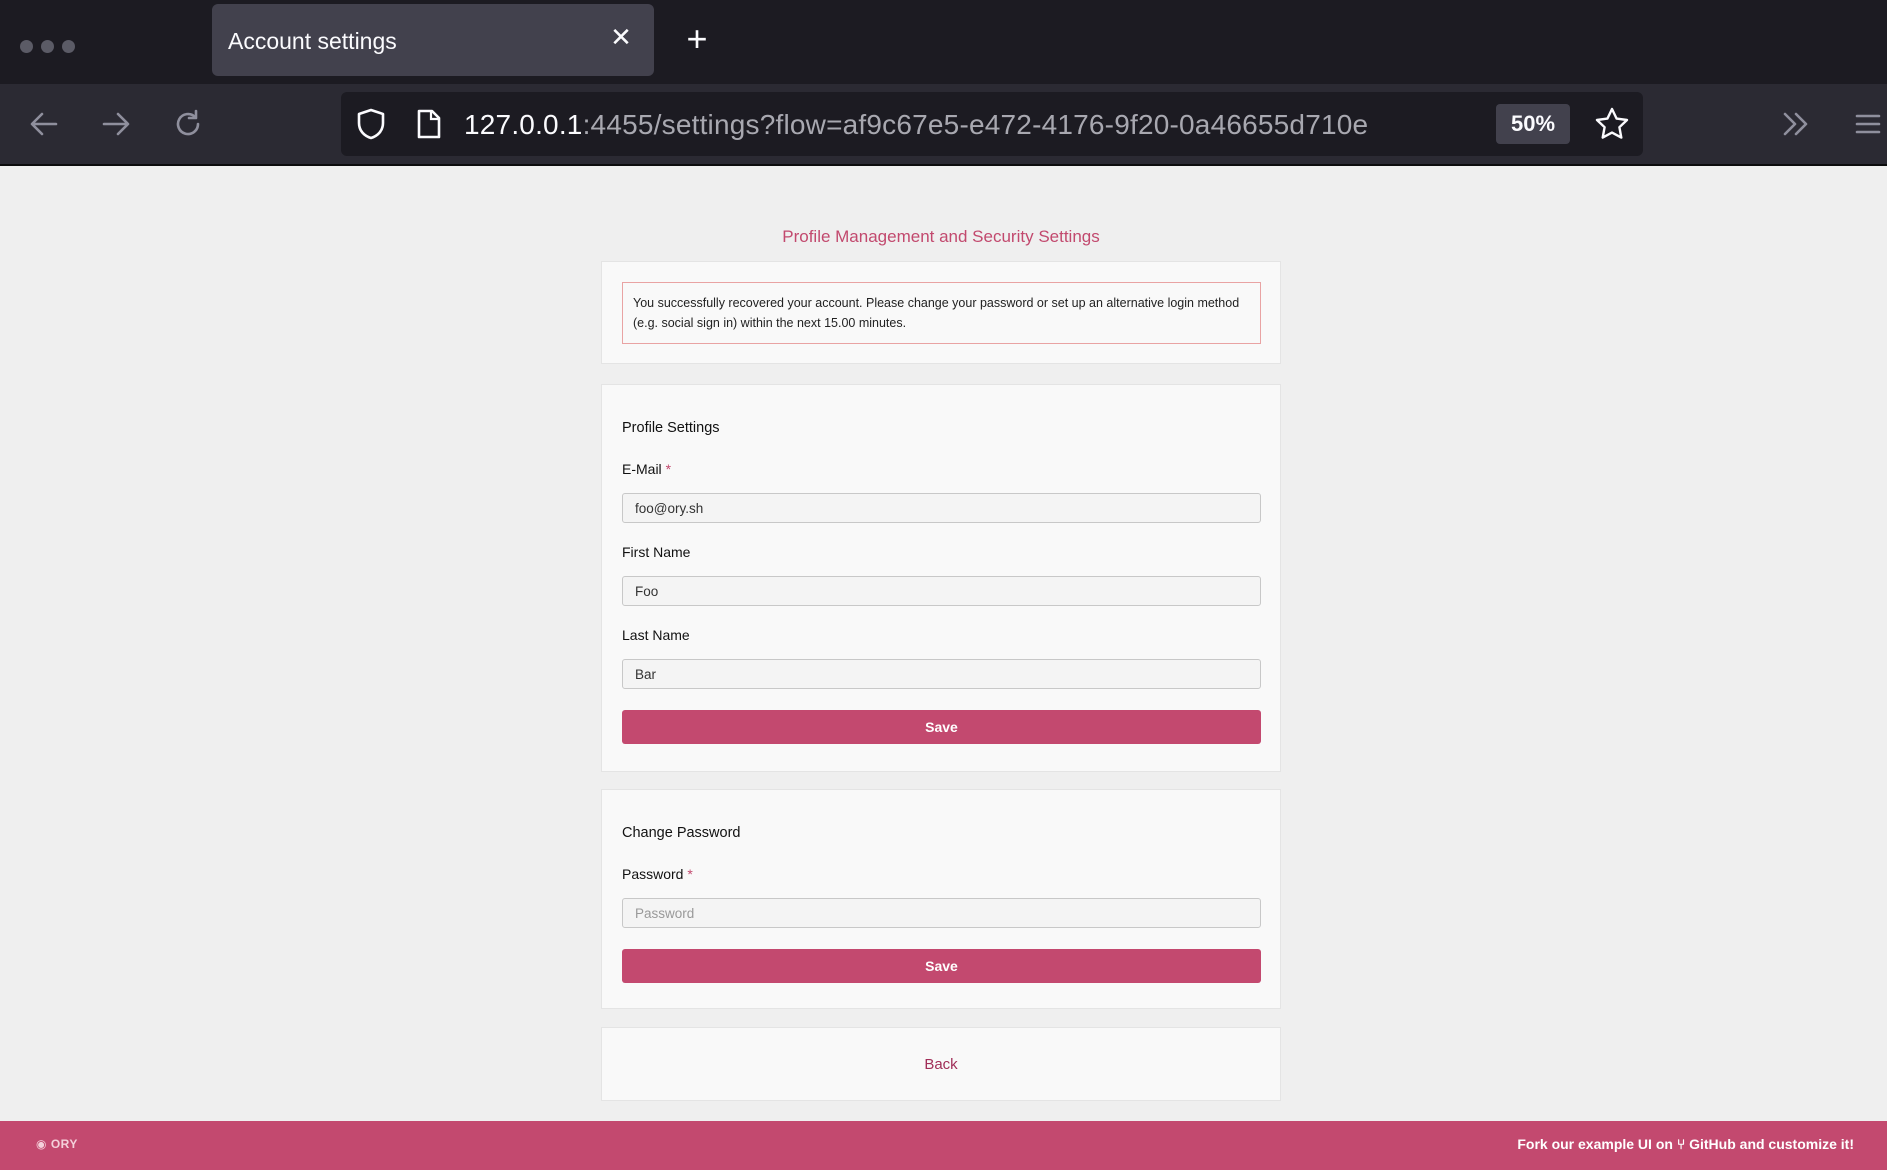  I want to click on page-title: Profile Management and Security Settings, so click(941, 236).